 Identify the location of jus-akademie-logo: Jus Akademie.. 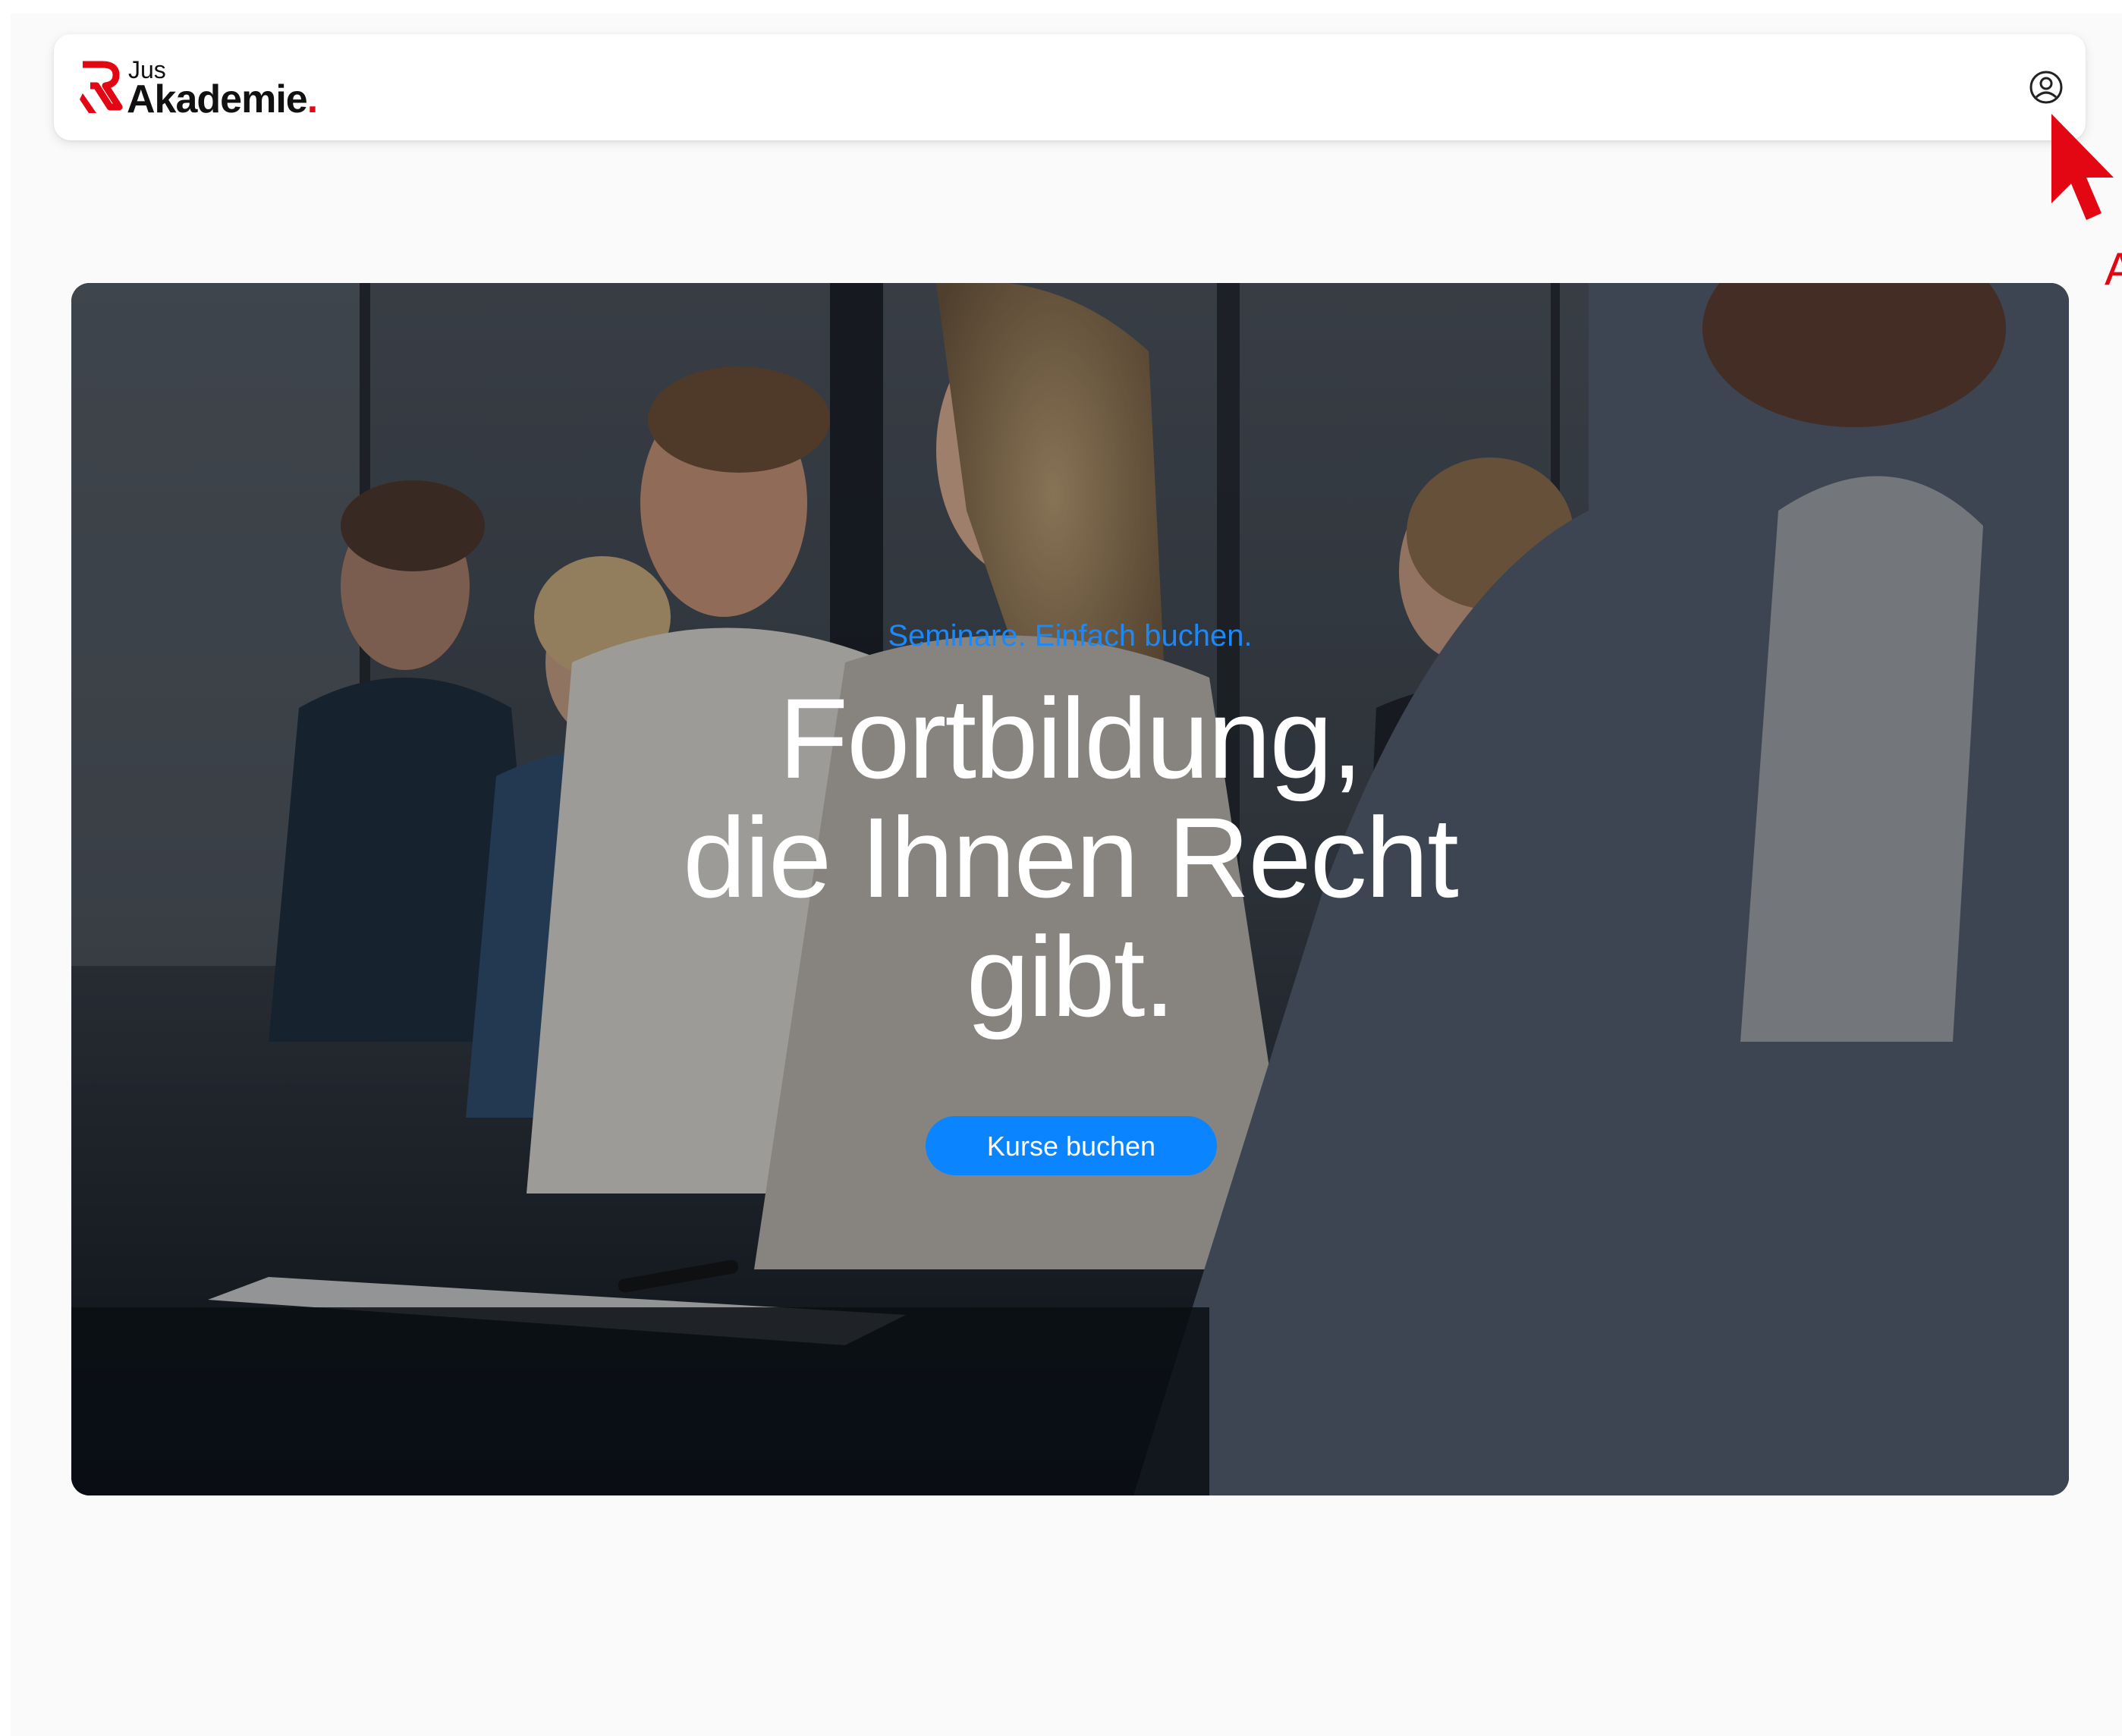
(216, 89).